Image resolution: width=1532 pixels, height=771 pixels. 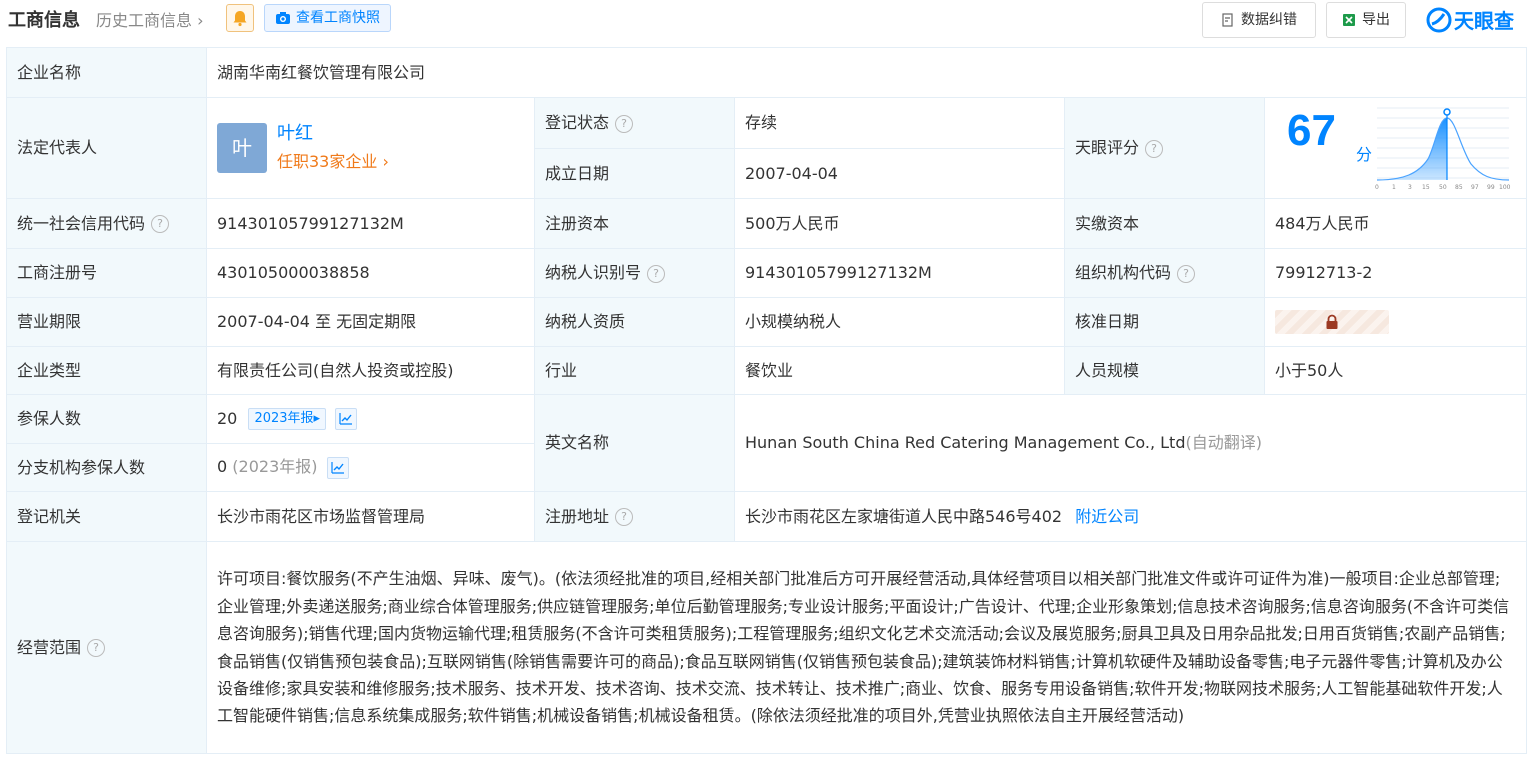 What do you see at coordinates (327, 161) in the screenshot?
I see `legal-rep-posts: 任职33家企业` at bounding box center [327, 161].